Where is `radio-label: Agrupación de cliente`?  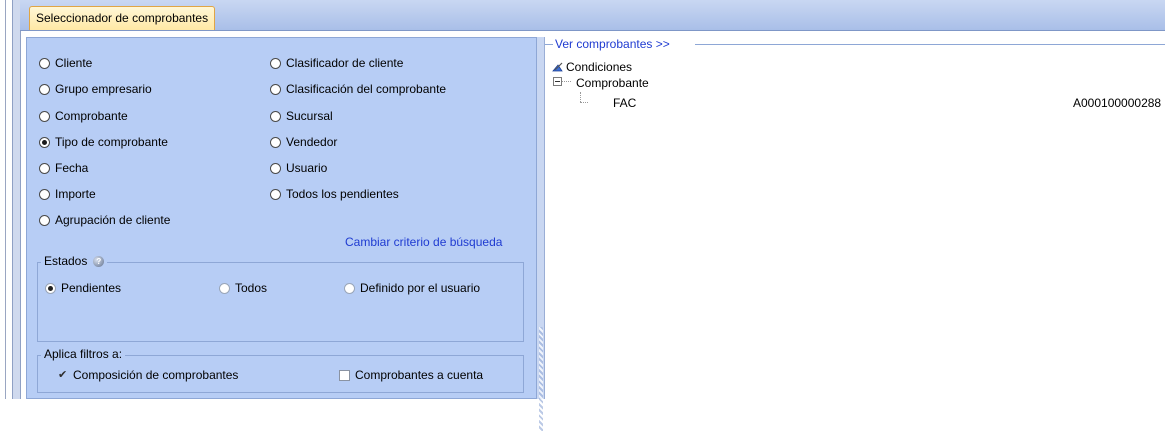 radio-label: Agrupación de cliente is located at coordinates (113, 220).